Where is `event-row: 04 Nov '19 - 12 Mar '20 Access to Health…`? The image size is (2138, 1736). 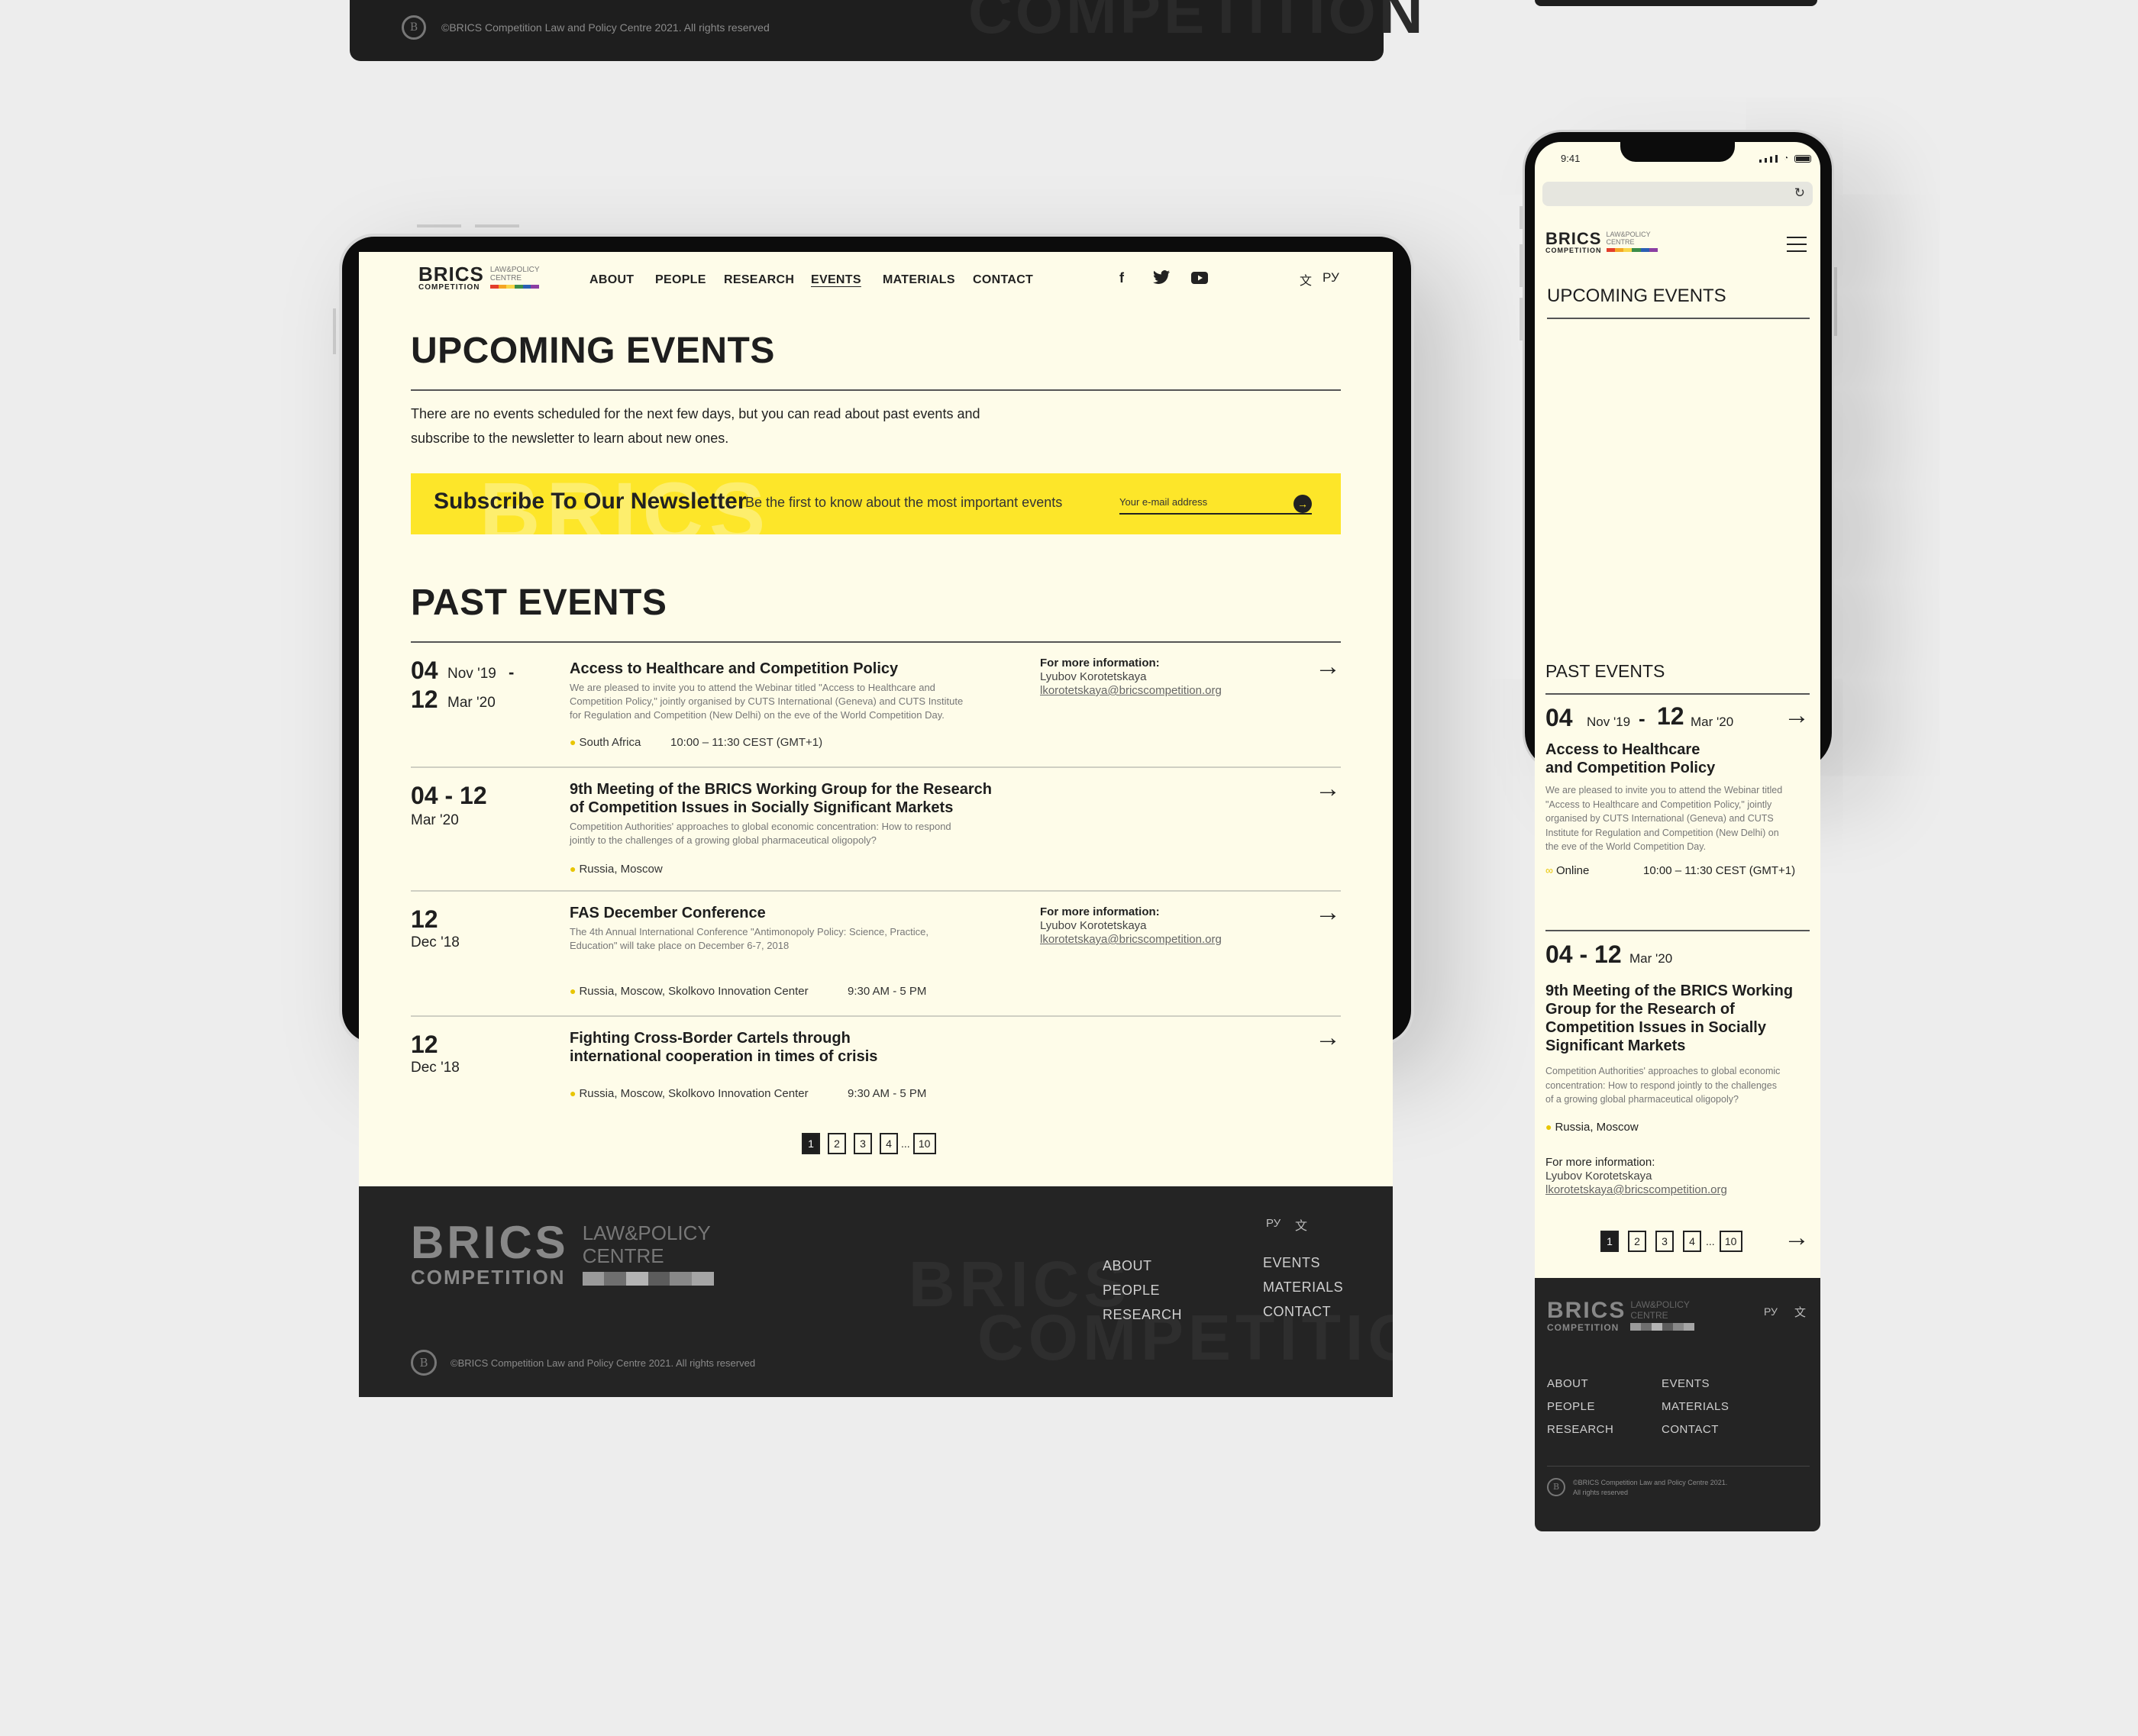
event-row: 04 Nov '19 - 12 Mar '20 Access to Health… is located at coordinates (876, 704).